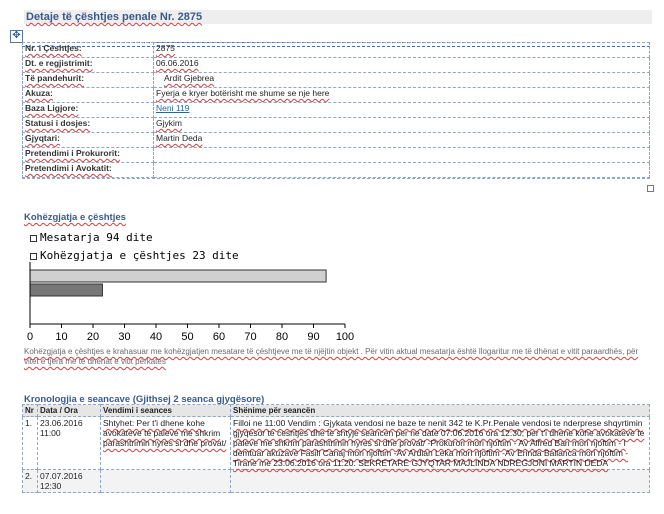 Image resolution: width=664 pixels, height=514 pixels. I want to click on x-tick-label: 10, so click(61, 337).